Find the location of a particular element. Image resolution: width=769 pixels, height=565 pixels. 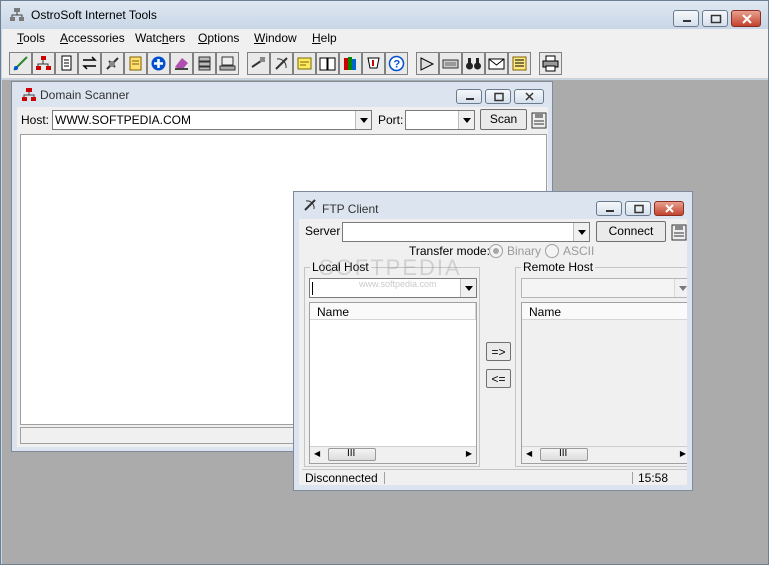

tb-memo-button is located at coordinates (304, 63).